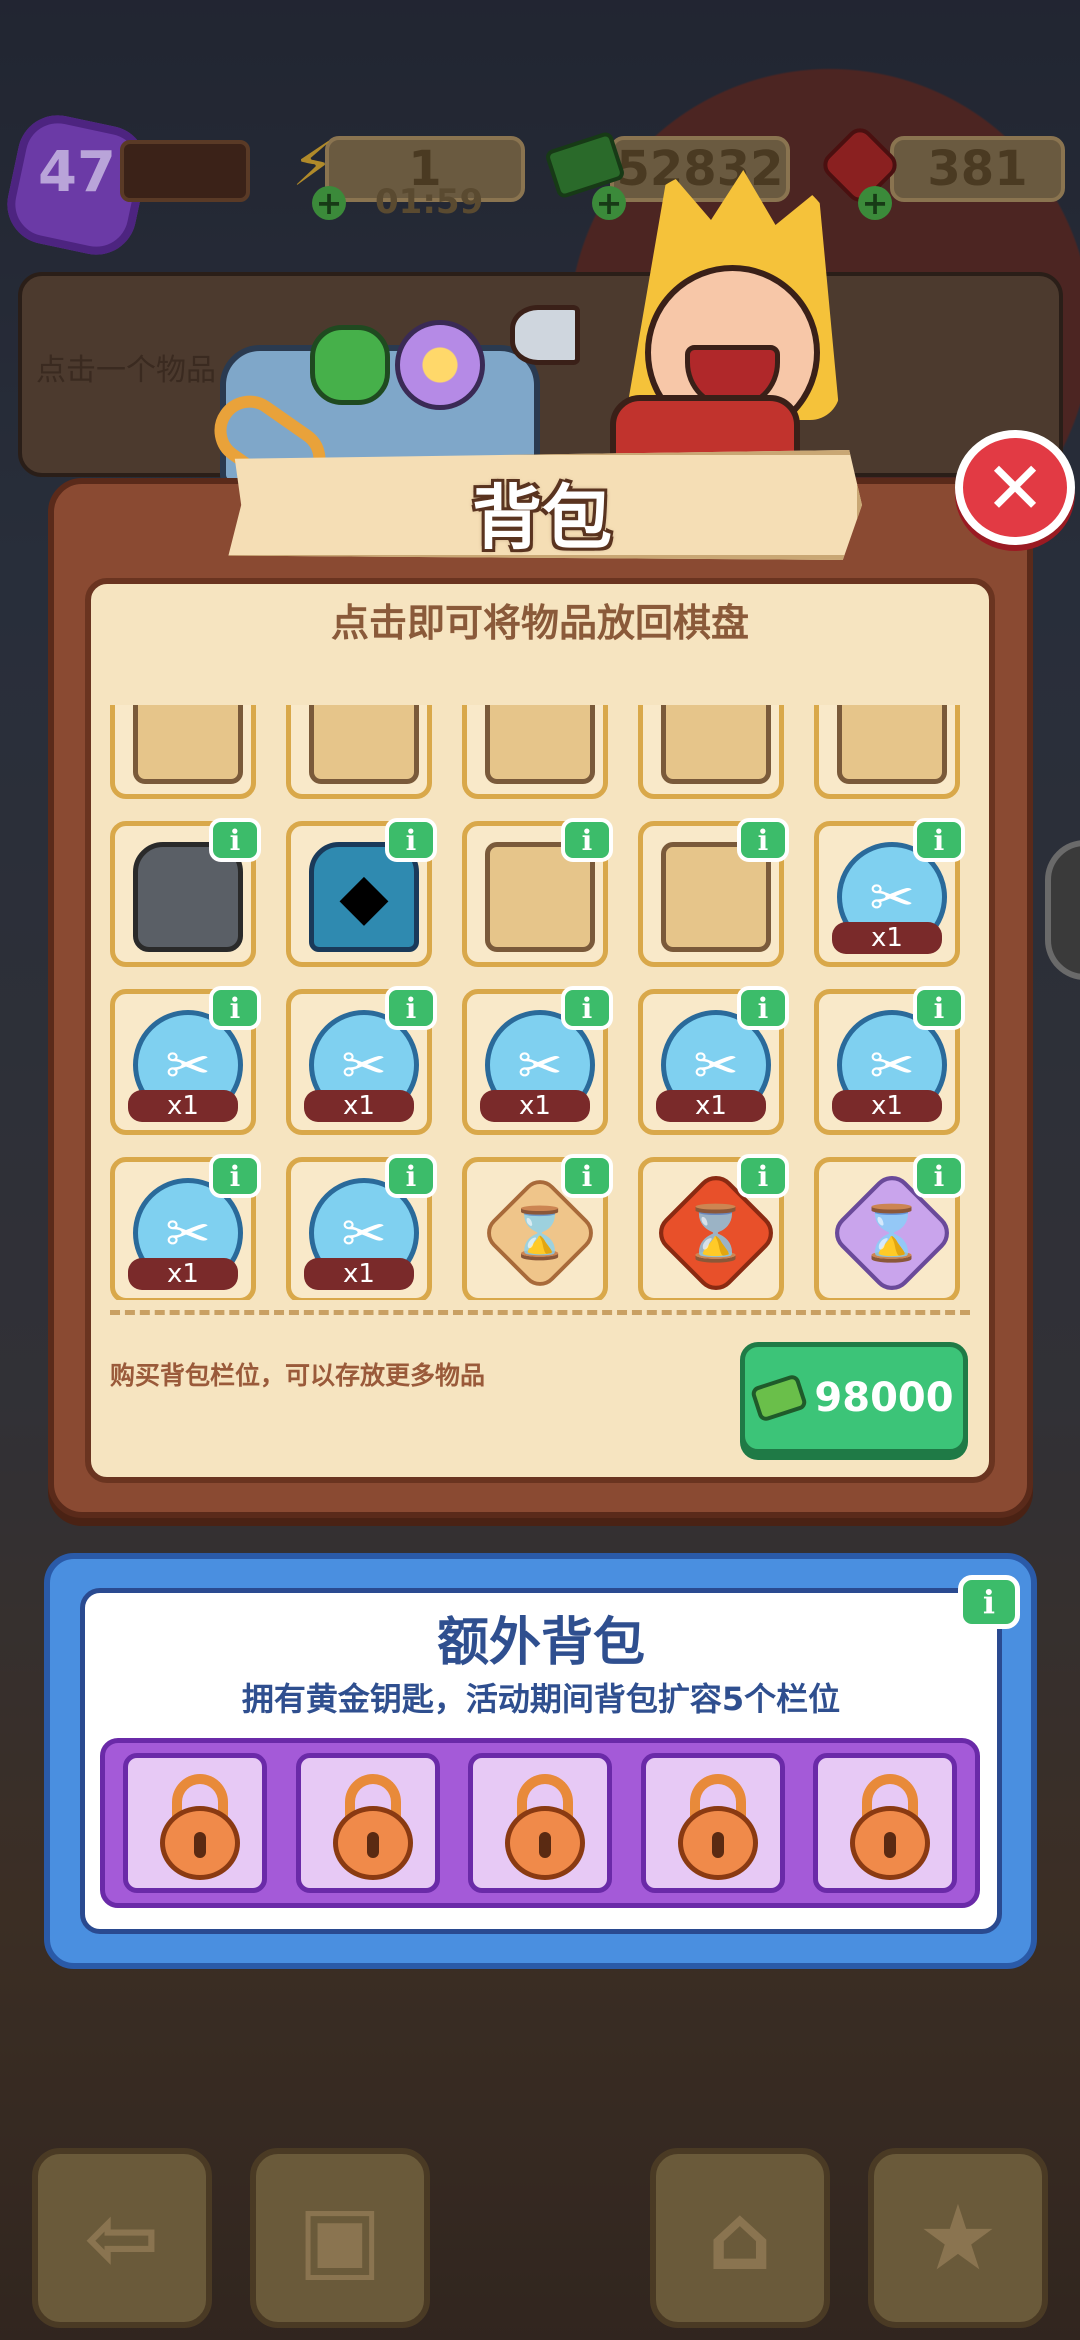 Image resolution: width=1080 pixels, height=2340 pixels. What do you see at coordinates (539, 623) in the screenshot?
I see `panel-subtitle: 点击即可将物品放回棋盘` at bounding box center [539, 623].